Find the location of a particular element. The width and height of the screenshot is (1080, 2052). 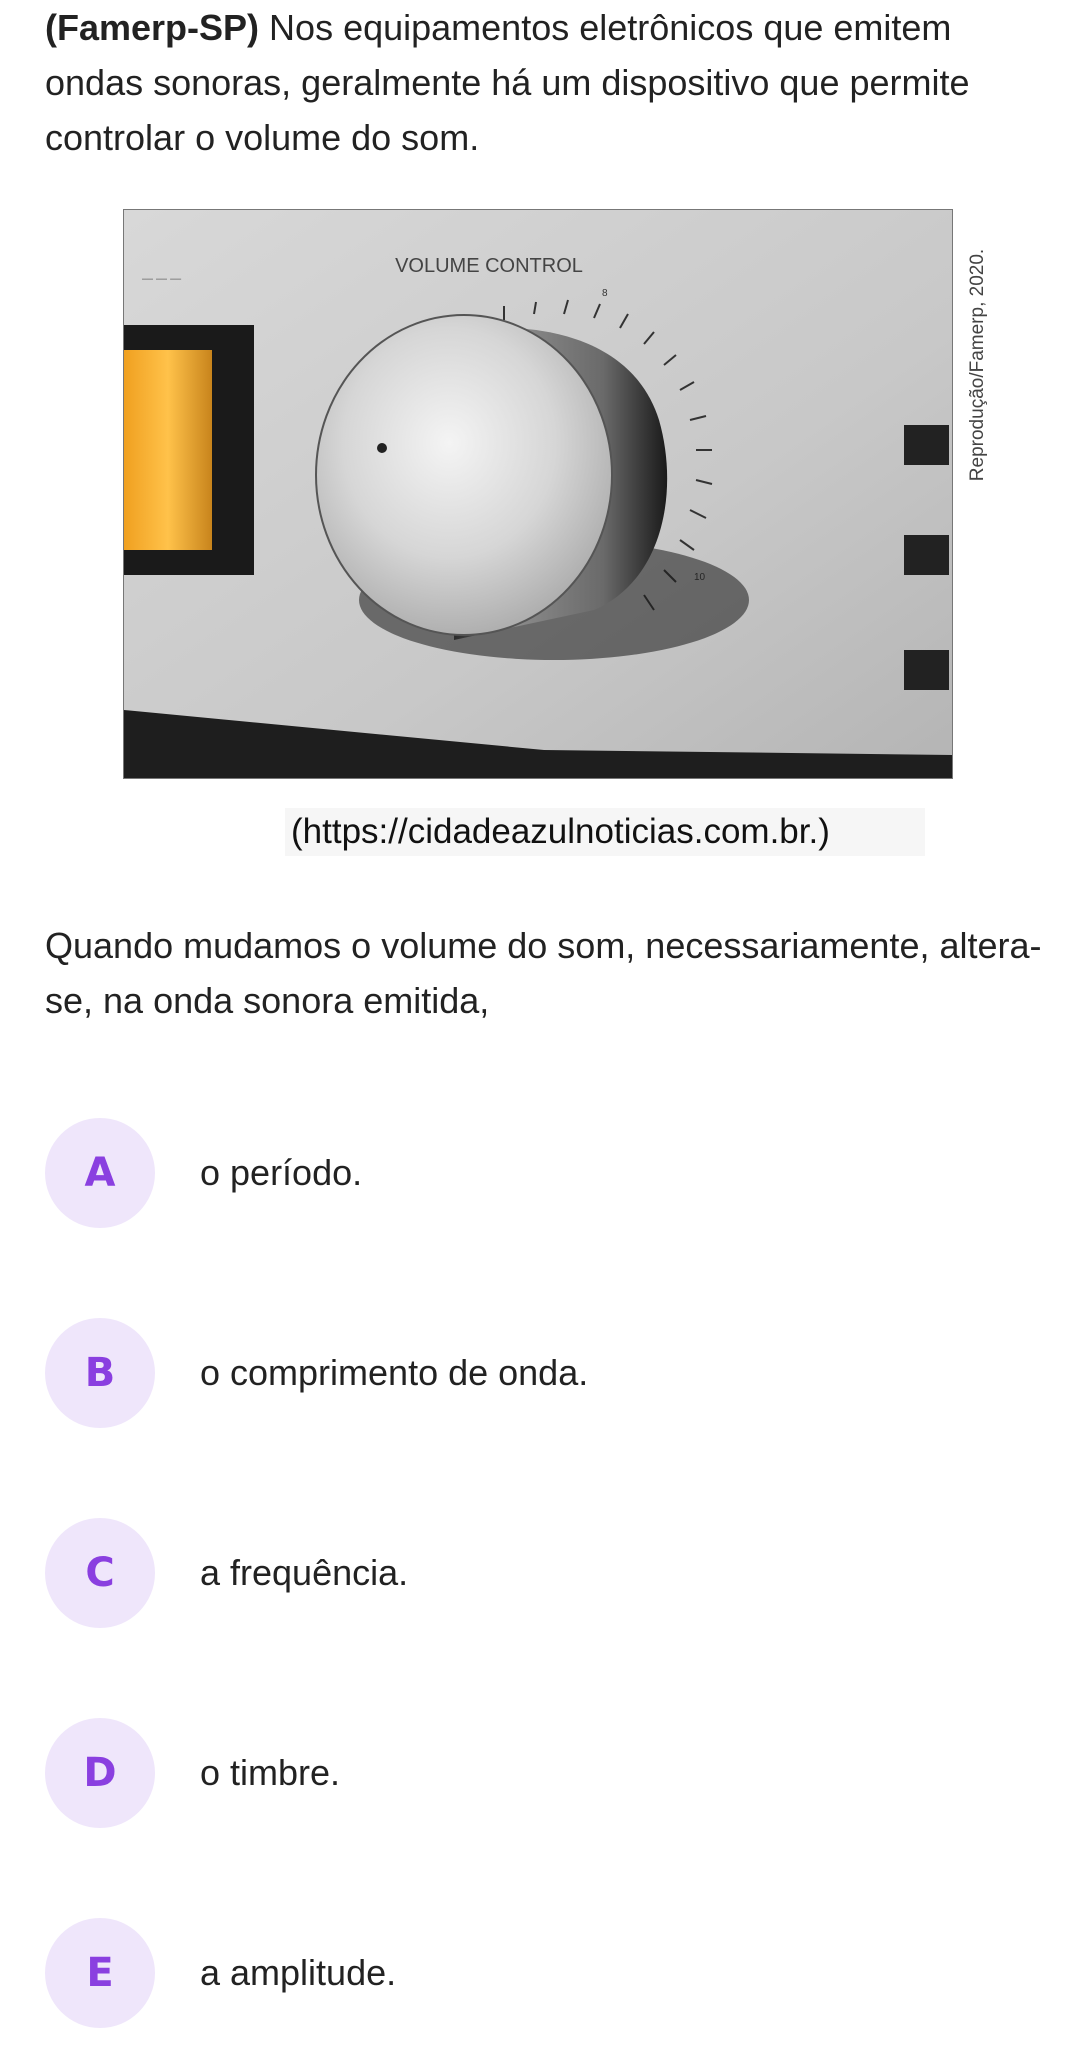

option-d-text: o timbre. is located at coordinates (270, 1772).